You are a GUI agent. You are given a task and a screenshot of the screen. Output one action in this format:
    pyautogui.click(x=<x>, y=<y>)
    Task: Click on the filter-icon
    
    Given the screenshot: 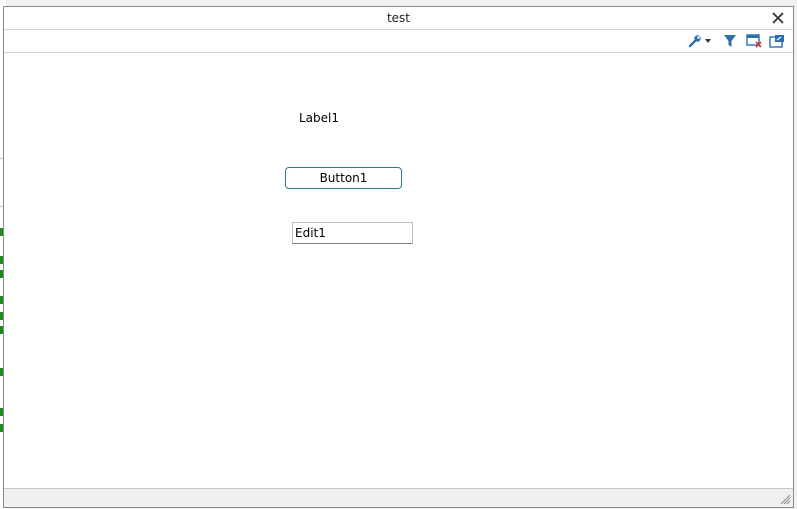 What is the action you would take?
    pyautogui.click(x=730, y=41)
    